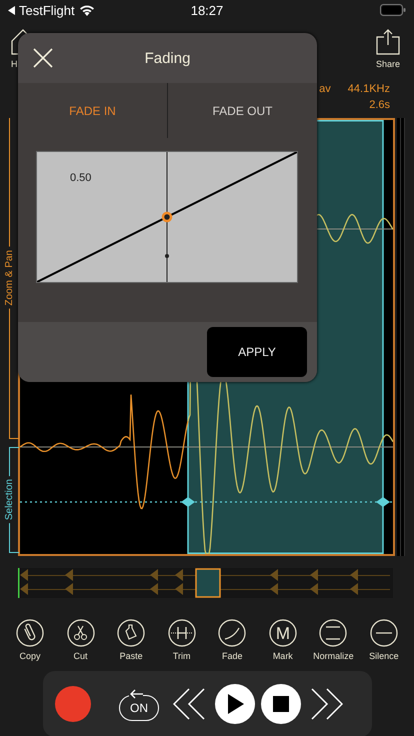 Image resolution: width=414 pixels, height=736 pixels. What do you see at coordinates (167, 58) in the screenshot?
I see `dialog-title: Fading` at bounding box center [167, 58].